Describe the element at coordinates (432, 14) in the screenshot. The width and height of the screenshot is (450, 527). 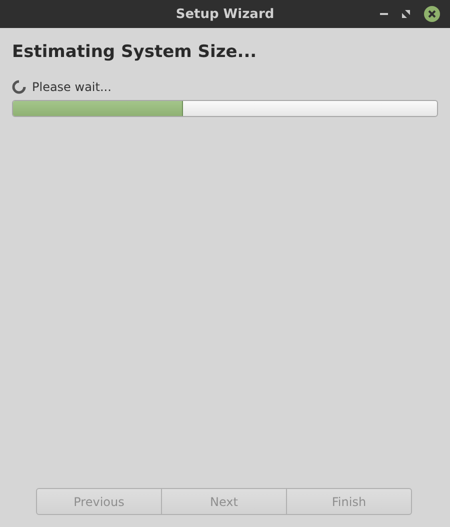
I see `close-icon` at that location.